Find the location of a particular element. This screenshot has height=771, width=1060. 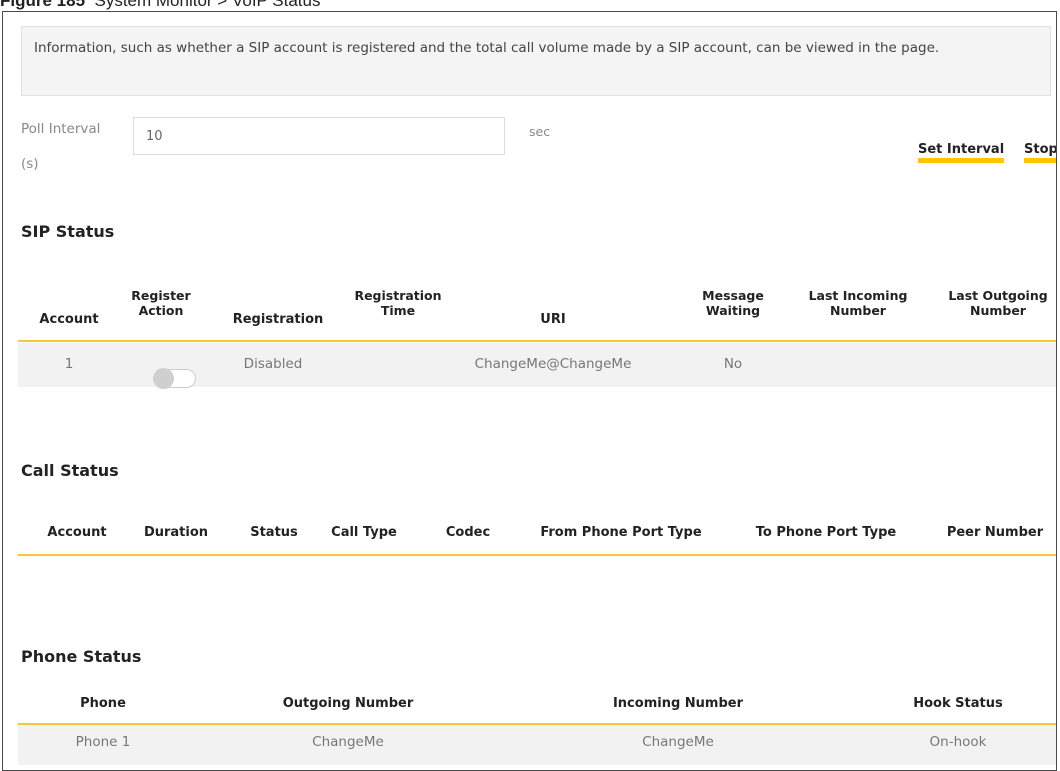

th-to-phone-port-type: To Phone Port Type is located at coordinates (826, 532).